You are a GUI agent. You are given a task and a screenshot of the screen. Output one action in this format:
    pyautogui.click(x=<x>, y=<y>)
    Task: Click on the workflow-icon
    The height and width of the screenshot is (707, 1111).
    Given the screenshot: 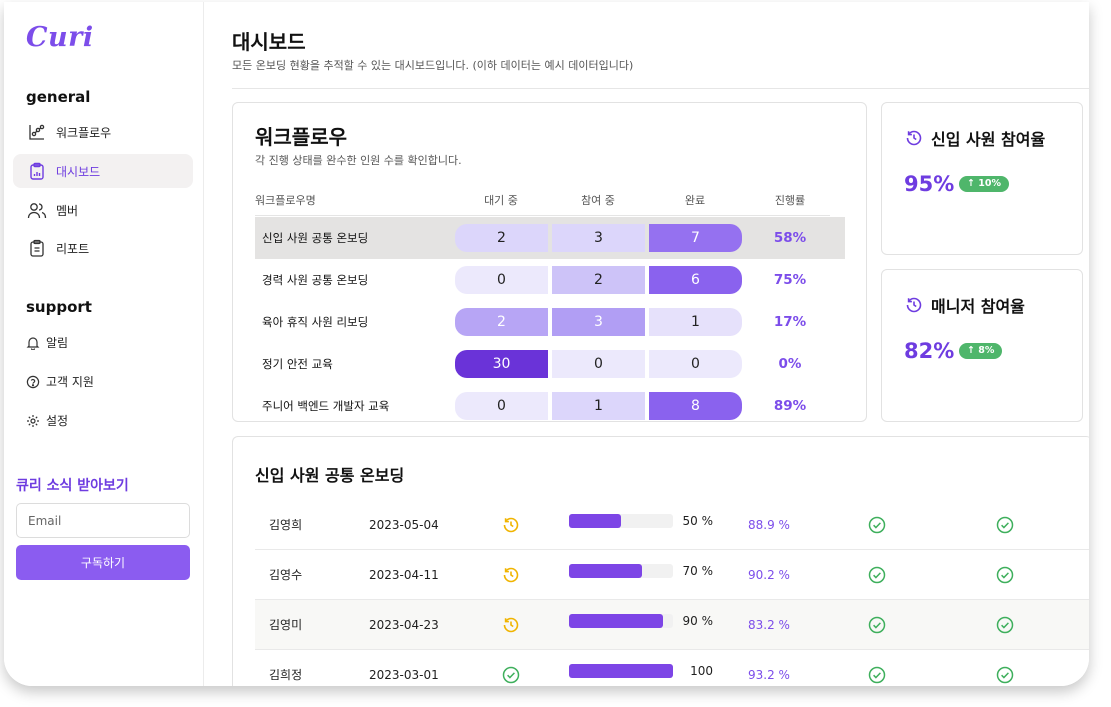 What is the action you would take?
    pyautogui.click(x=37, y=132)
    